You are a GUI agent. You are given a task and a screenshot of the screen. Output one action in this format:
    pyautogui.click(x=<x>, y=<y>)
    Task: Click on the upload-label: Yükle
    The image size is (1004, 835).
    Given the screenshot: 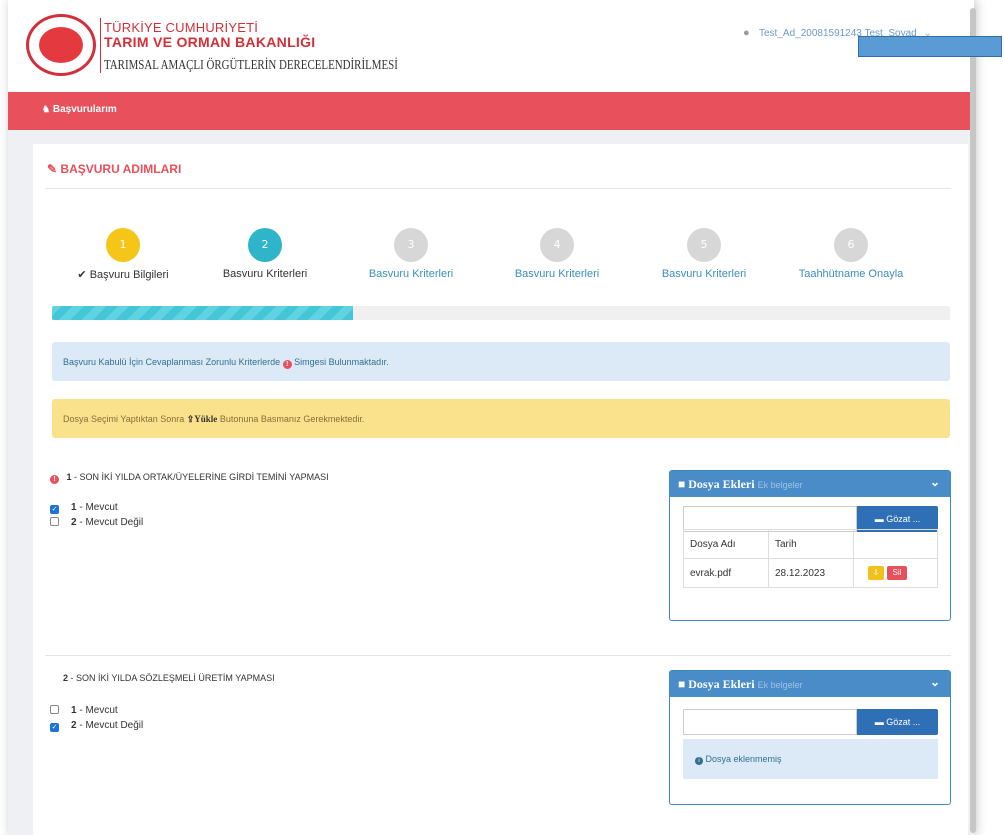 What is the action you would take?
    pyautogui.click(x=206, y=419)
    